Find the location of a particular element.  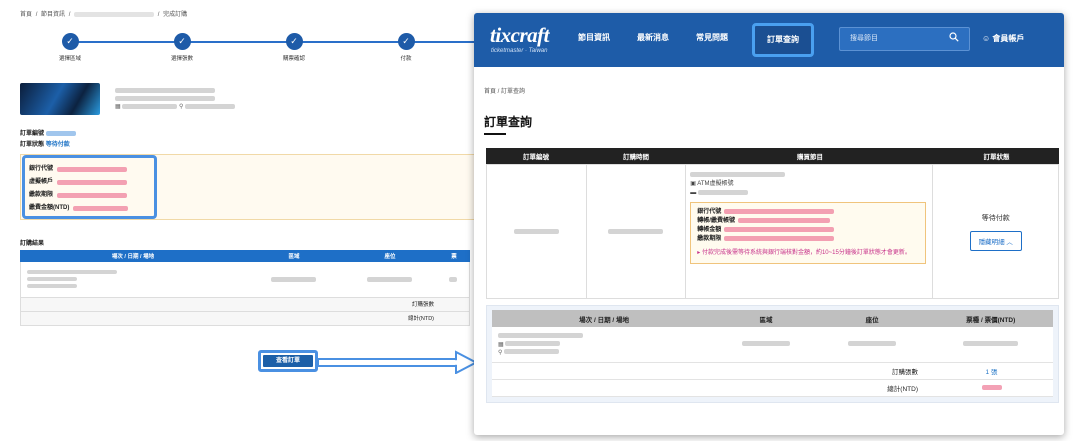

step-label: 選擇張數 is located at coordinates (181, 59).